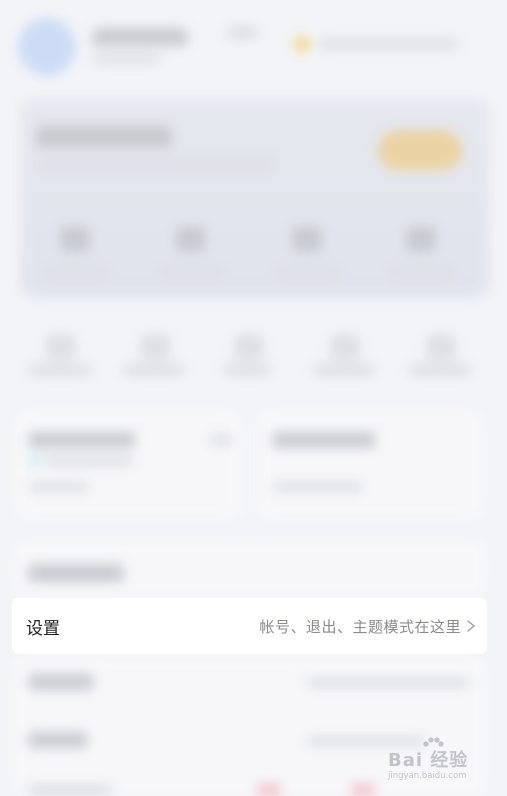  What do you see at coordinates (388, 44) in the screenshot?
I see `header-promo-placeholder` at bounding box center [388, 44].